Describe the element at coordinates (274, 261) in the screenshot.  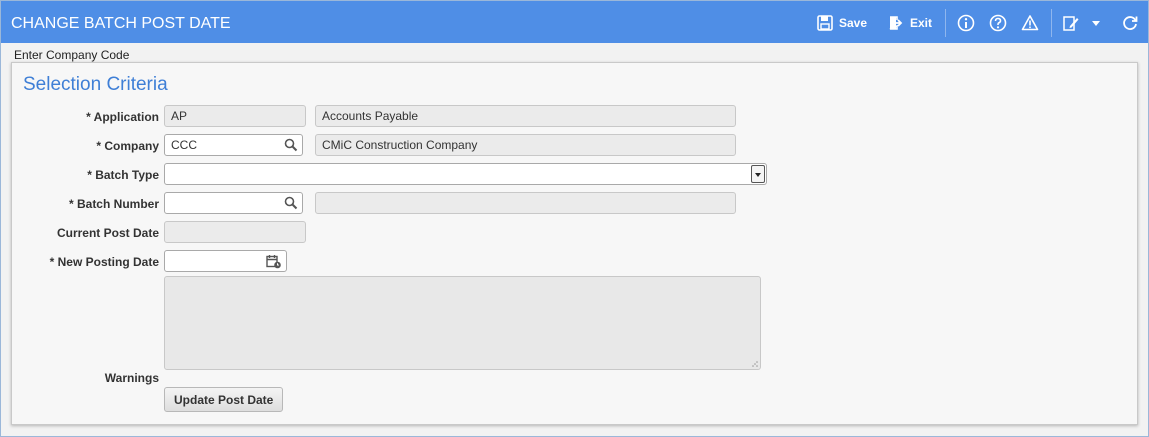
I see `calendar-icon` at that location.